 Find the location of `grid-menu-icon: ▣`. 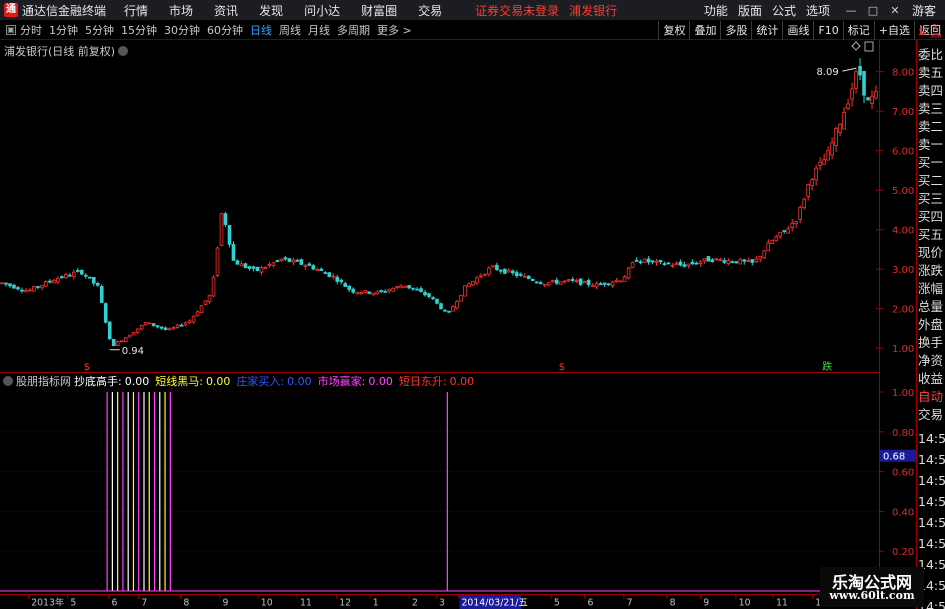

grid-menu-icon: ▣ is located at coordinates (11, 30).